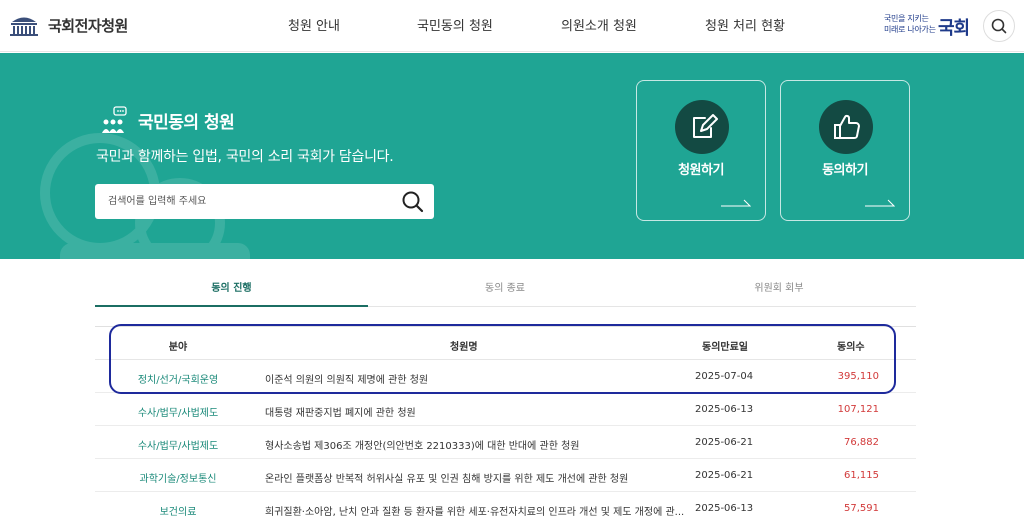 This screenshot has height=532, width=1024. Describe the element at coordinates (858, 376) in the screenshot. I see `row-consent-count: 395,110` at that location.